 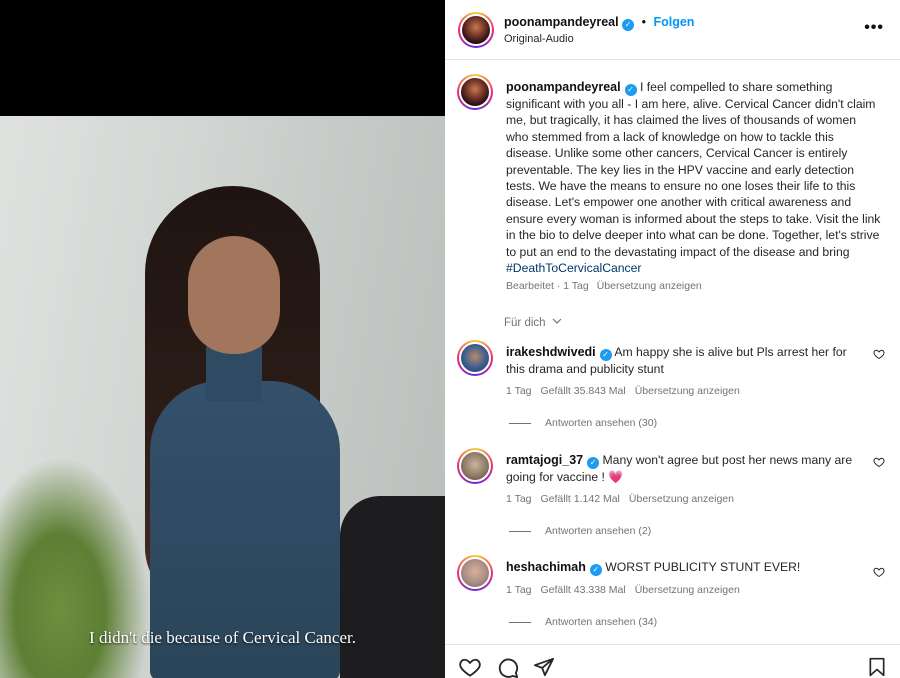 What do you see at coordinates (583, 391) in the screenshot?
I see `comment-likes: Gefällt 35.843 Mal` at bounding box center [583, 391].